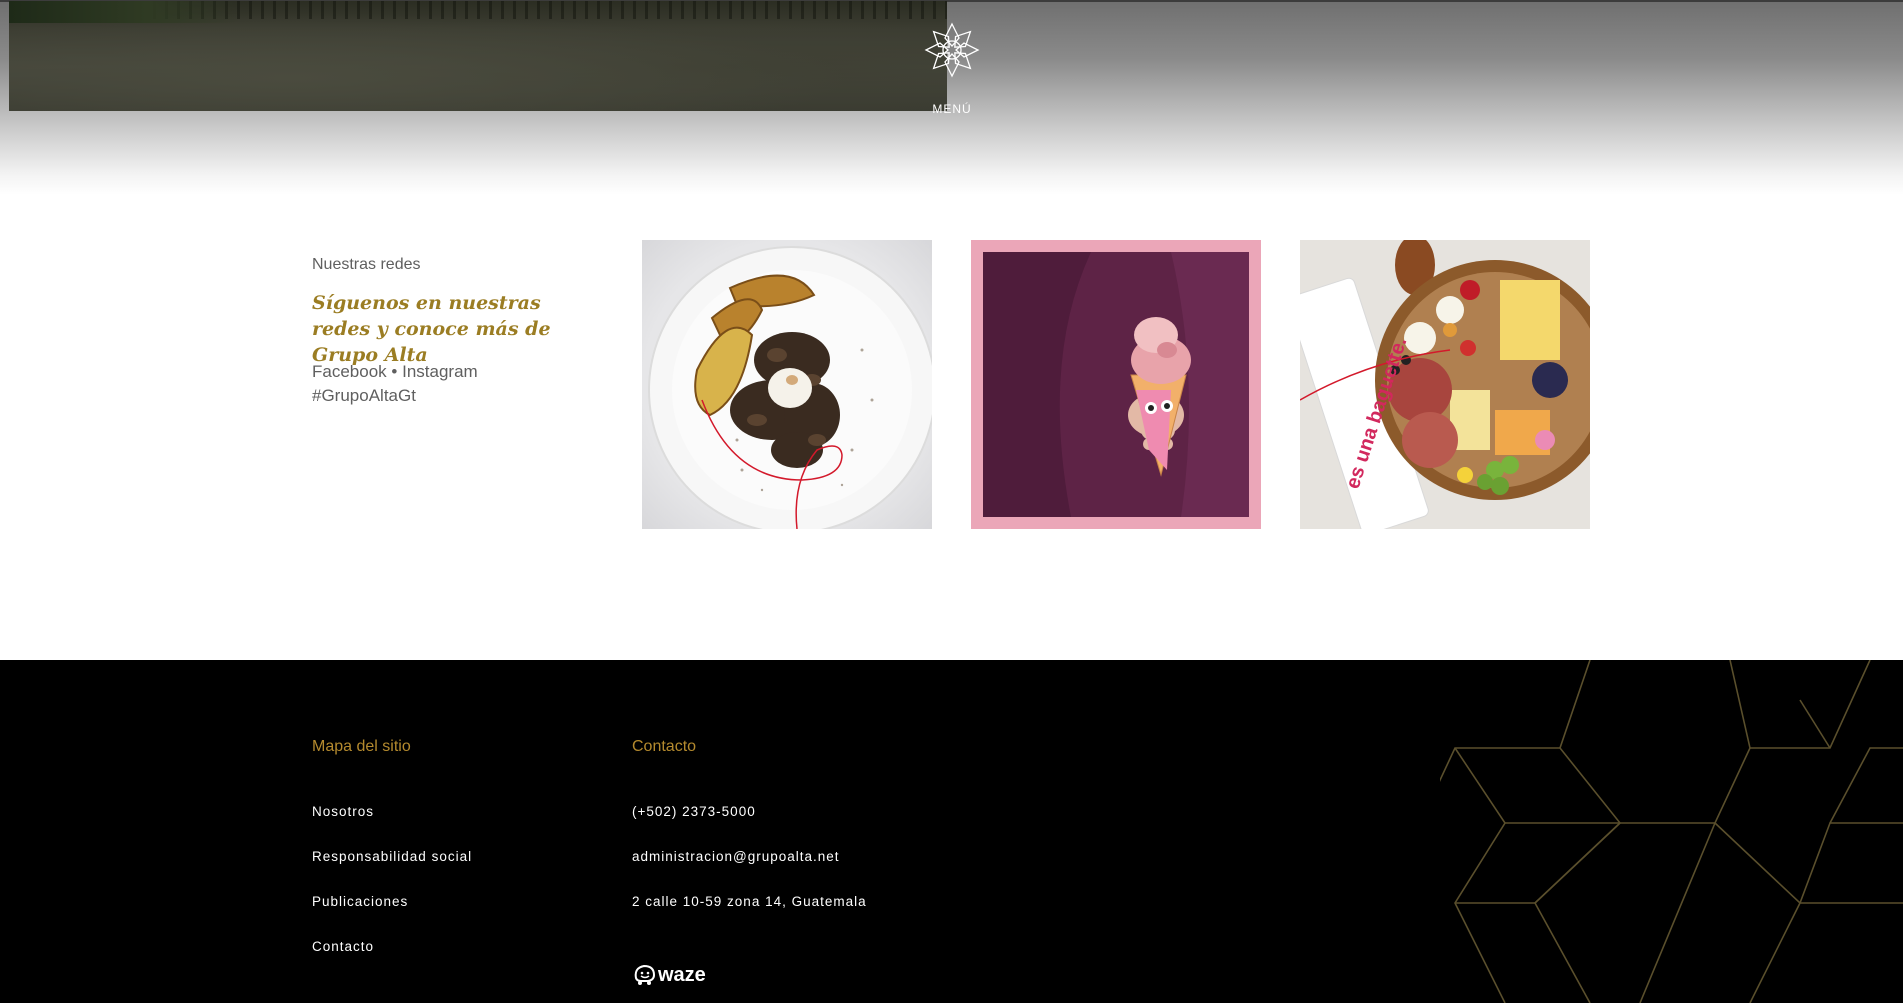 The height and width of the screenshot is (1003, 1903). Describe the element at coordinates (790, 387) in the screenshot. I see `mushroom-toast-dish-photo` at that location.